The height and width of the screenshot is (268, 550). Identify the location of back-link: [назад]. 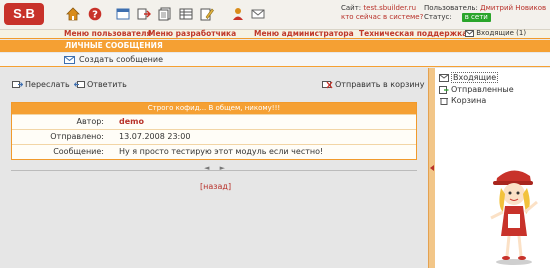
(215, 186).